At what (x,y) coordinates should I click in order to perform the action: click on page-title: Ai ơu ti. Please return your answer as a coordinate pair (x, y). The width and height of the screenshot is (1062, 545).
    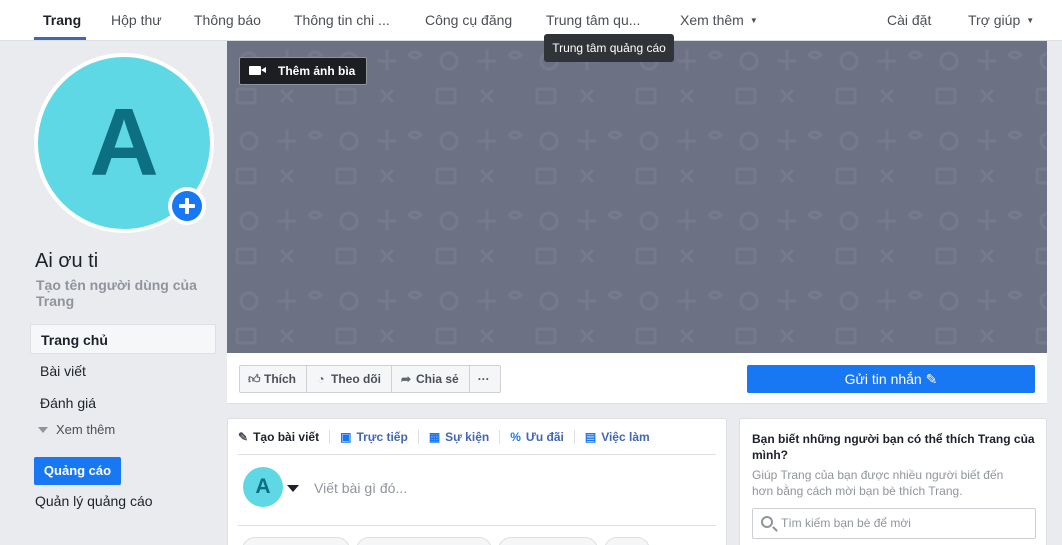
    Looking at the image, I should click on (67, 261).